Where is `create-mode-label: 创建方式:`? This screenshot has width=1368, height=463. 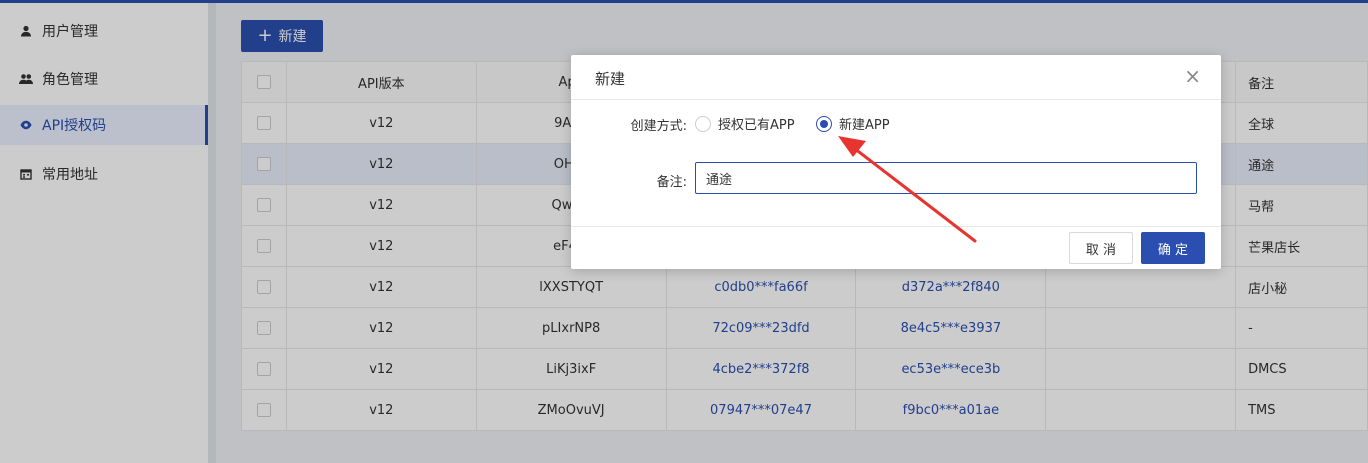 create-mode-label: 创建方式: is located at coordinates (658, 126).